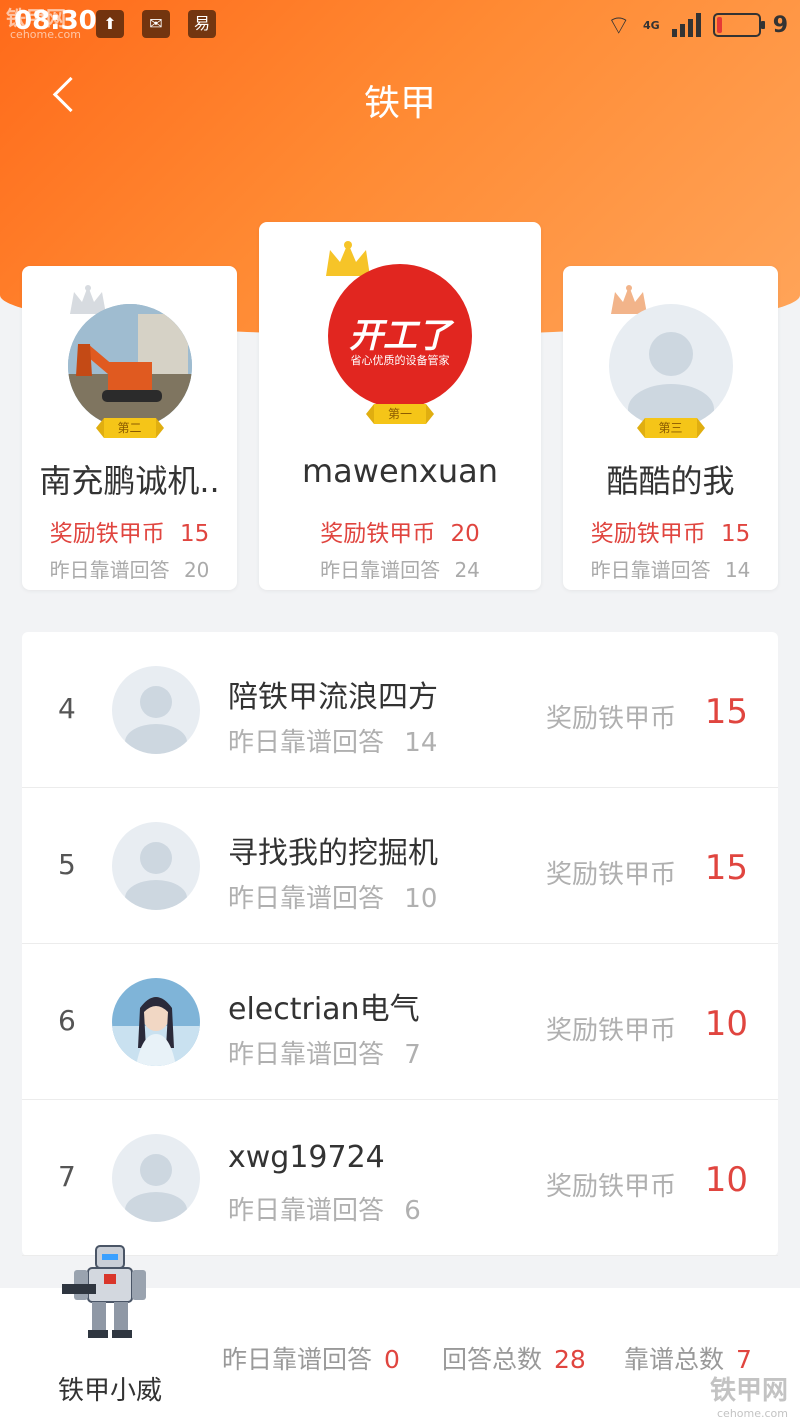  I want to click on rank-number: 7, so click(67, 1176).